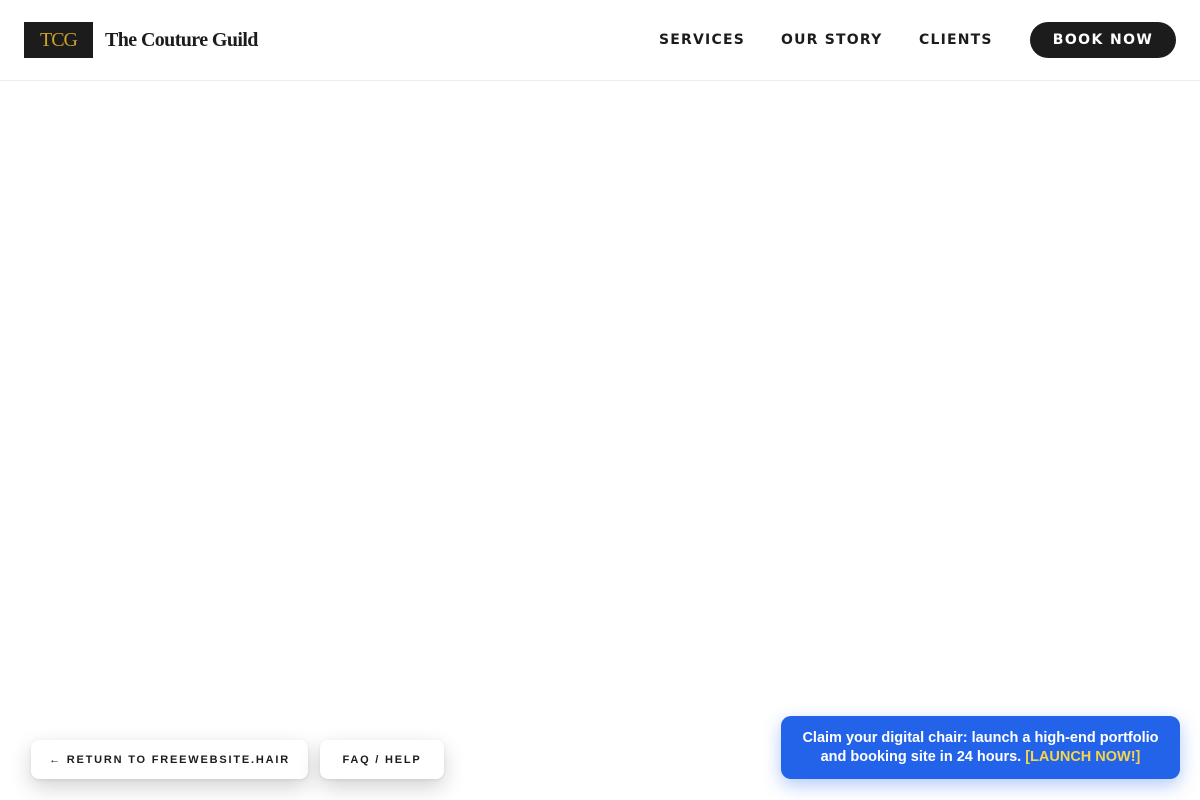  I want to click on nav-link-clients: CLIENTS, so click(956, 40).